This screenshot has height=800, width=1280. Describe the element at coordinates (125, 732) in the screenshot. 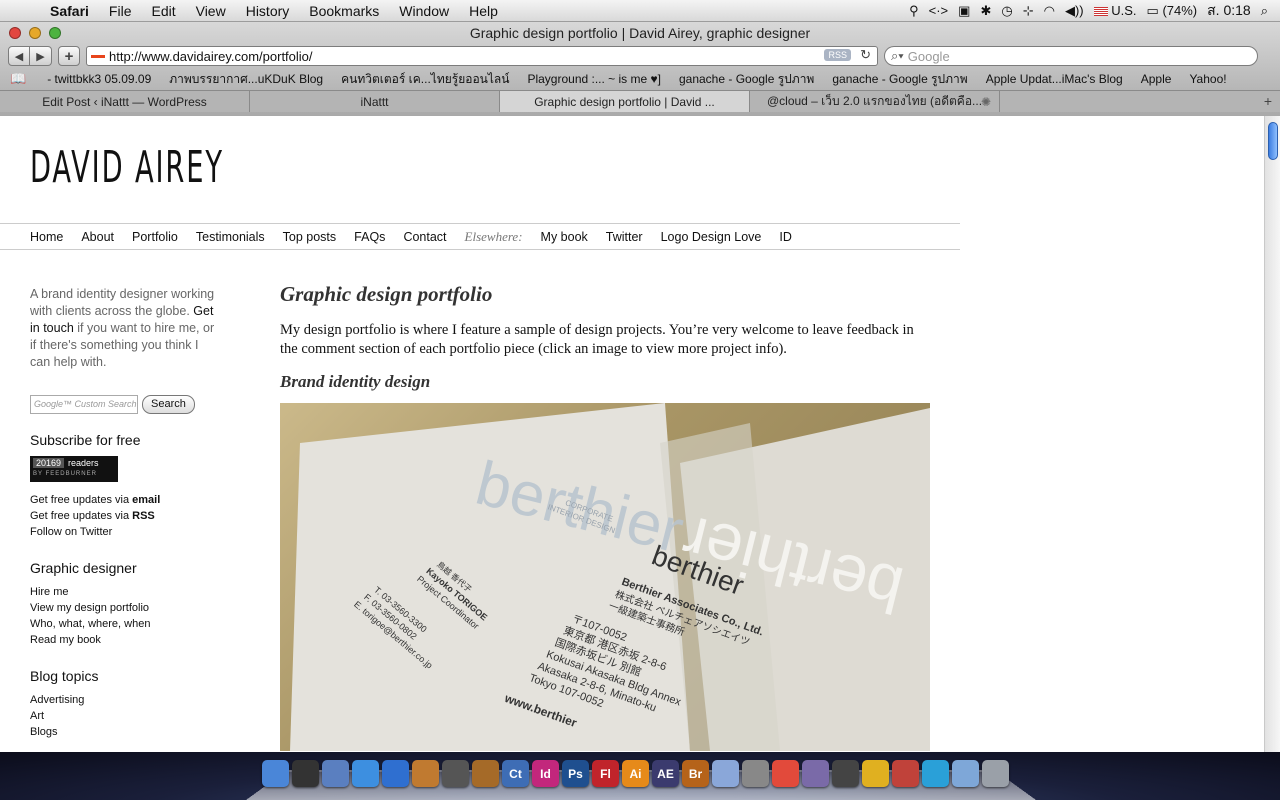

I see `topic-blogs-link: Blogs` at that location.